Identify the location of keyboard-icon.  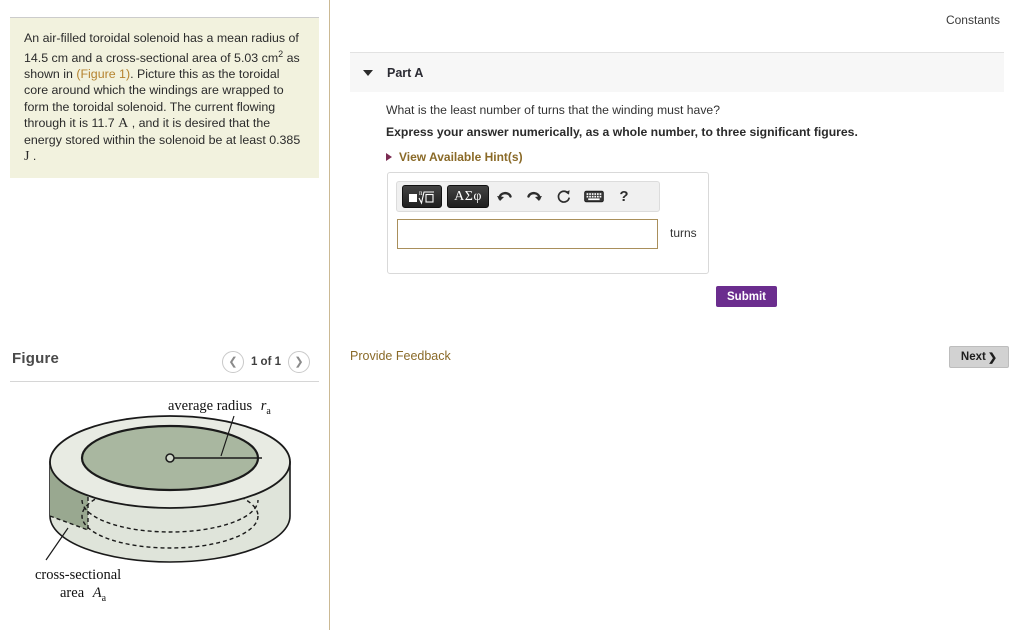
(594, 197).